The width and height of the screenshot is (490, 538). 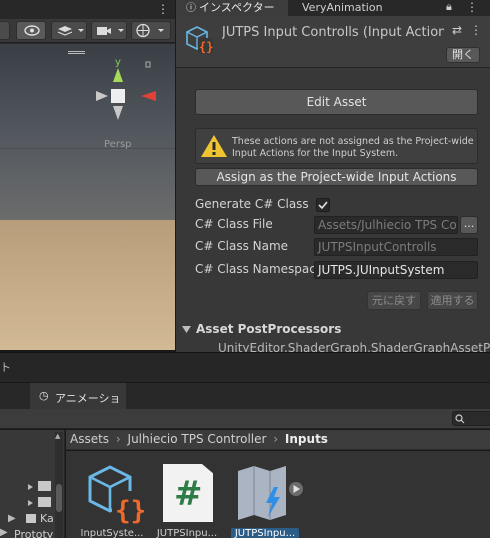 I want to click on class-file-label: C# Class File, so click(x=234, y=224).